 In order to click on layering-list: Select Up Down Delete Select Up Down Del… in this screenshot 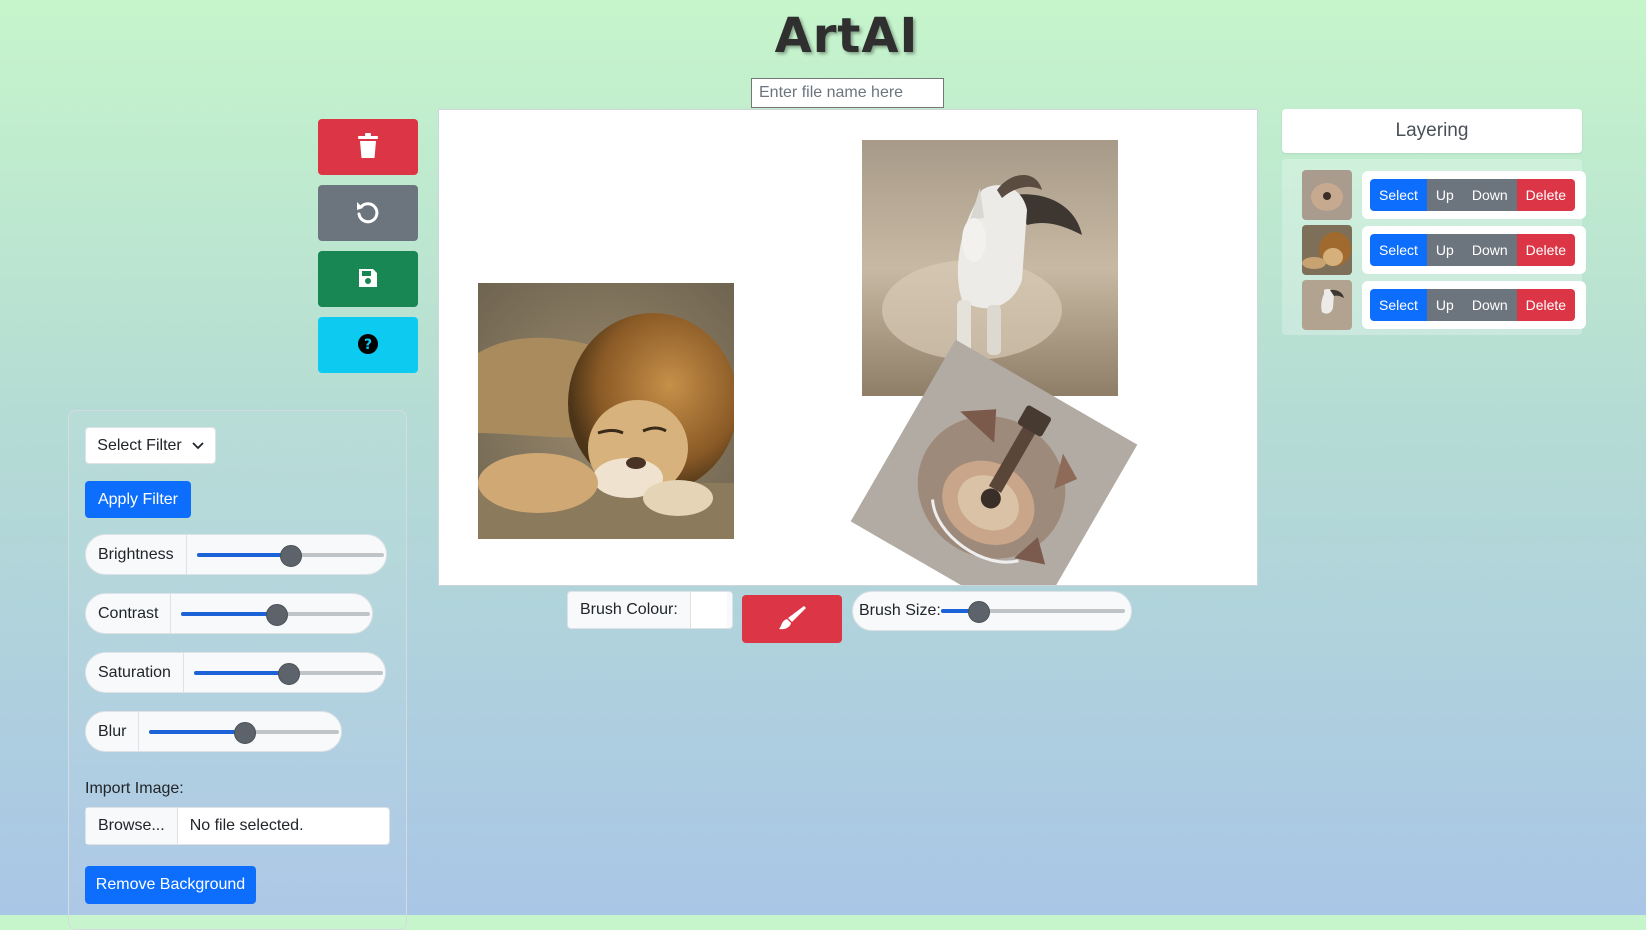, I will do `click(1434, 247)`.